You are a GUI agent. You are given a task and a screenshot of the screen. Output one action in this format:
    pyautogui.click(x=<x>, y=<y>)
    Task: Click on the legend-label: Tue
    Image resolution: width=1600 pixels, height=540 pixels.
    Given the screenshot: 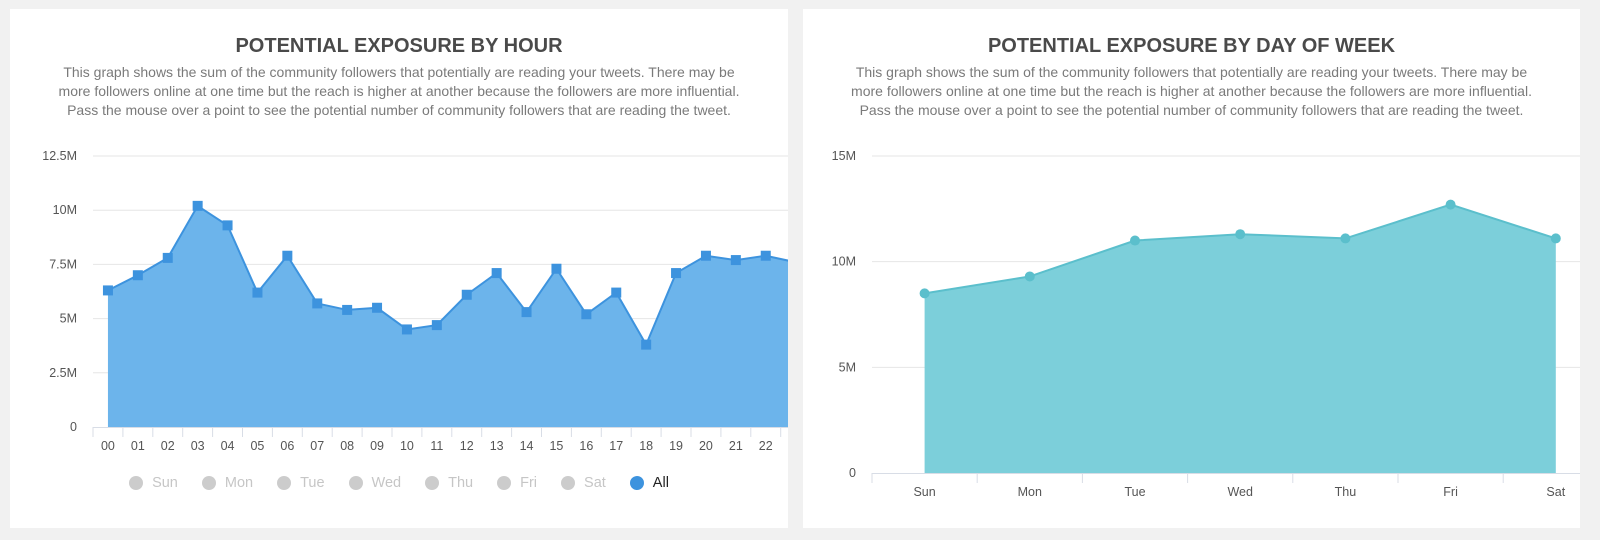 What is the action you would take?
    pyautogui.click(x=312, y=483)
    